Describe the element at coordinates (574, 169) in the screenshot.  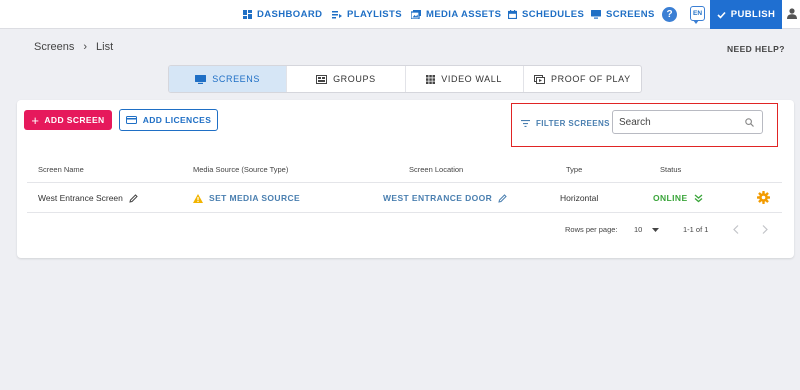
I see `header-type: Type` at that location.